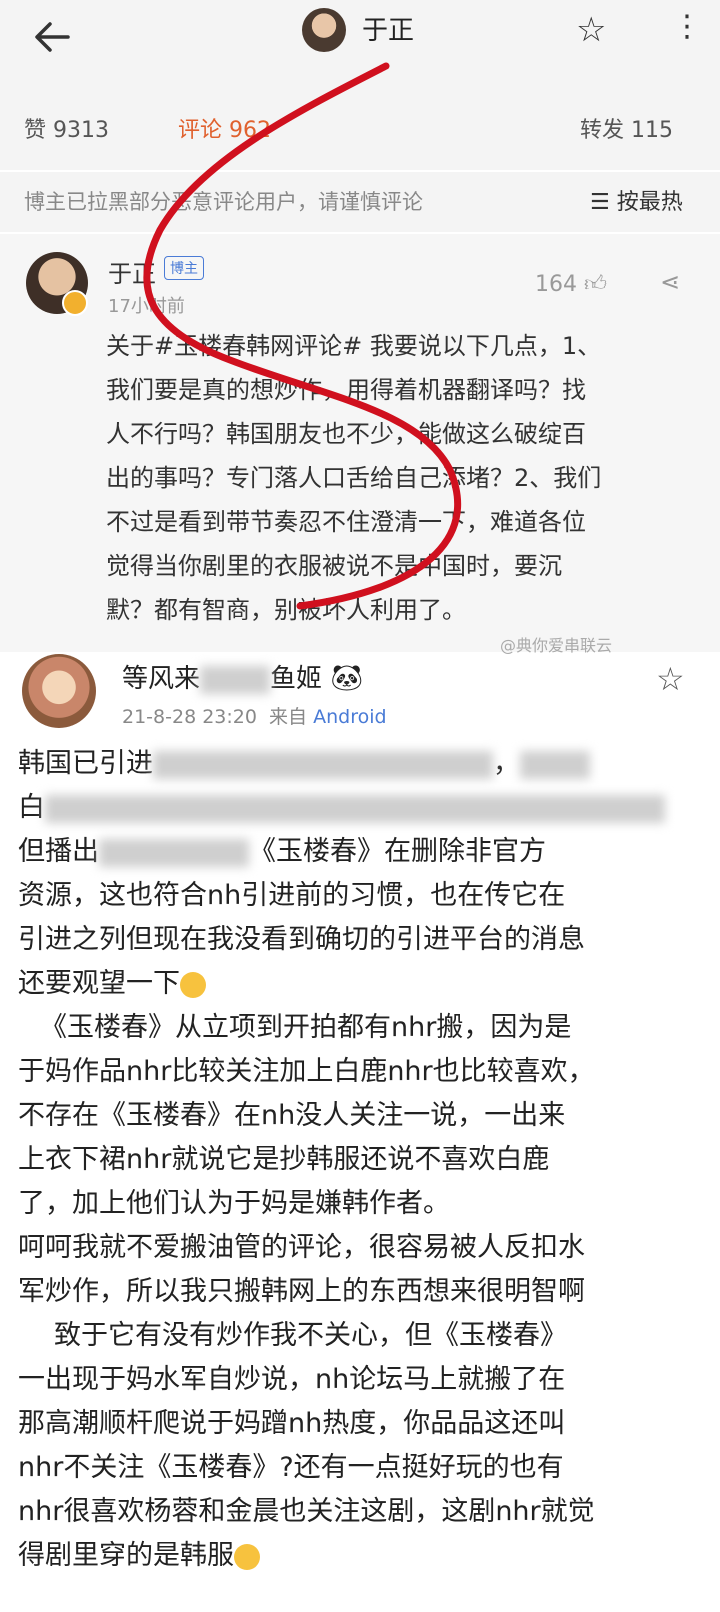  What do you see at coordinates (626, 128) in the screenshot?
I see `reposts-tab: 转发 115` at bounding box center [626, 128].